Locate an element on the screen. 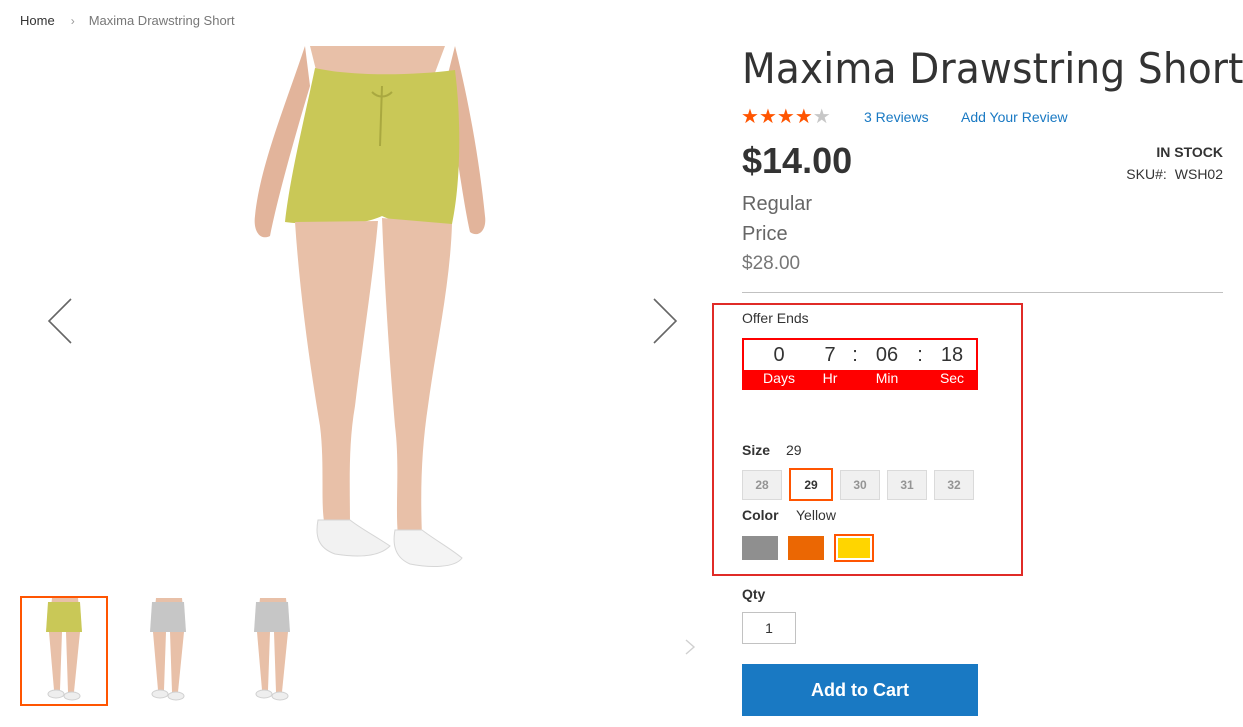 This screenshot has height=727, width=1243. color-swatch-yellow-fill is located at coordinates (854, 548).